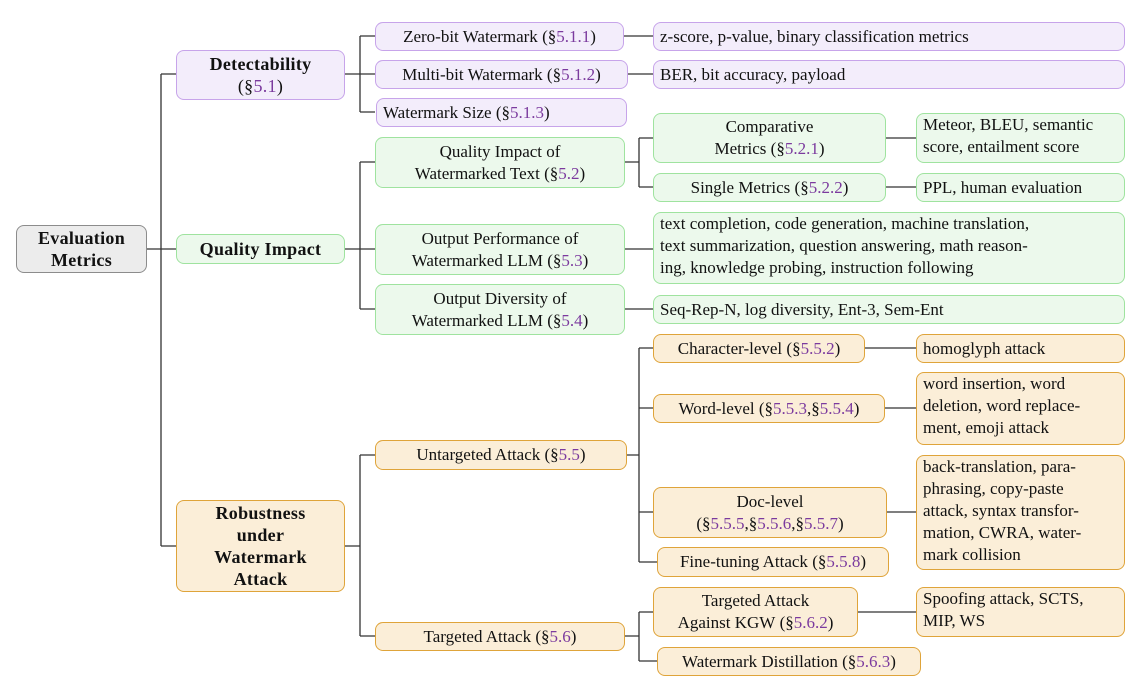 The image size is (1134, 686). What do you see at coordinates (994, 383) in the screenshot?
I see `text-segment: word insertion, word` at bounding box center [994, 383].